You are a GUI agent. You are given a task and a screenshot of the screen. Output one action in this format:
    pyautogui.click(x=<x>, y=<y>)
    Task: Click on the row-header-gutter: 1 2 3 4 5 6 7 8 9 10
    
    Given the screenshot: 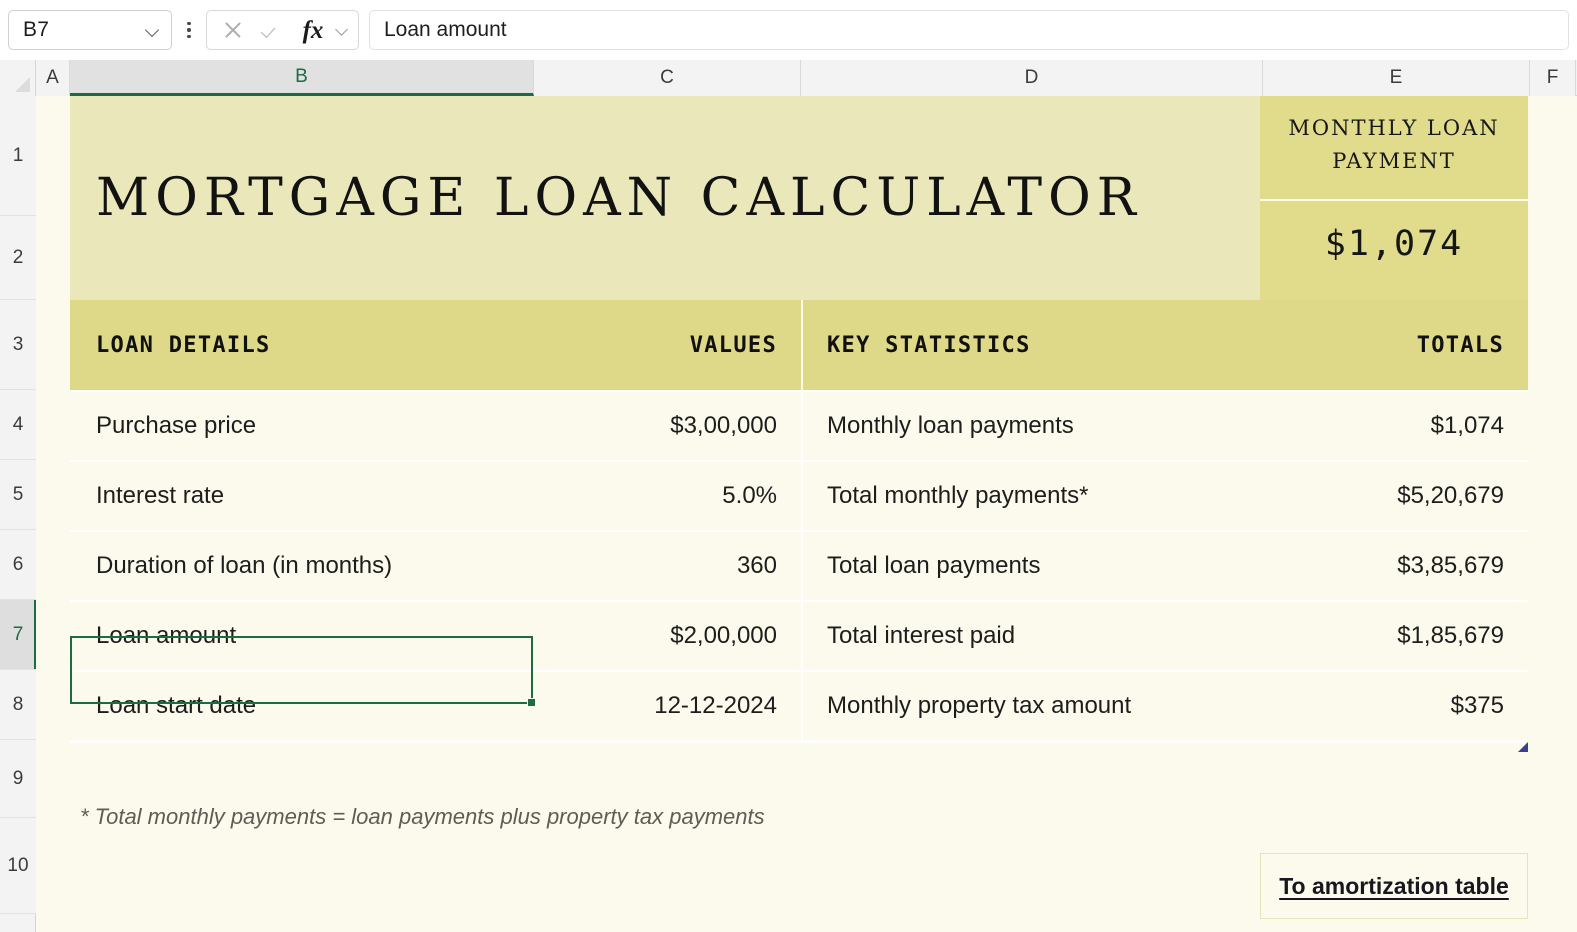 What is the action you would take?
    pyautogui.click(x=18, y=514)
    